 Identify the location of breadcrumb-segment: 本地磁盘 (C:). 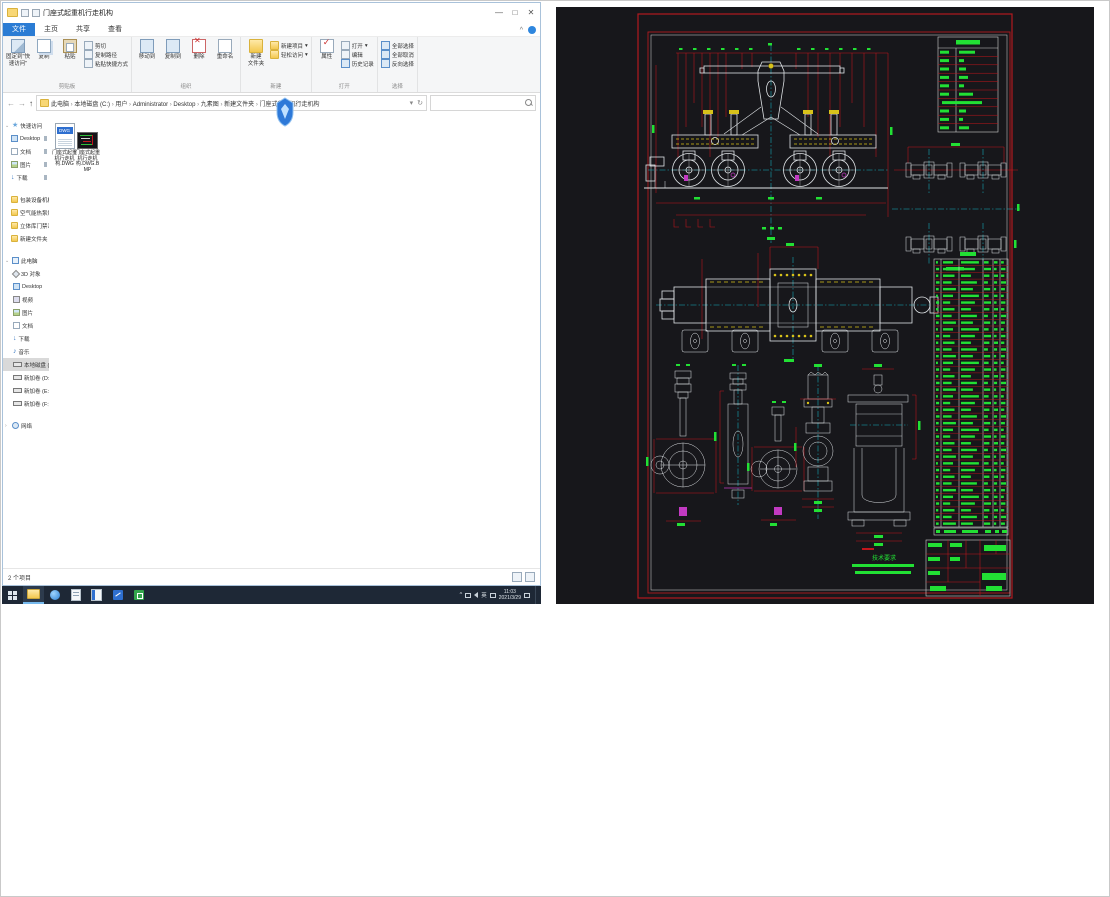
(92, 105).